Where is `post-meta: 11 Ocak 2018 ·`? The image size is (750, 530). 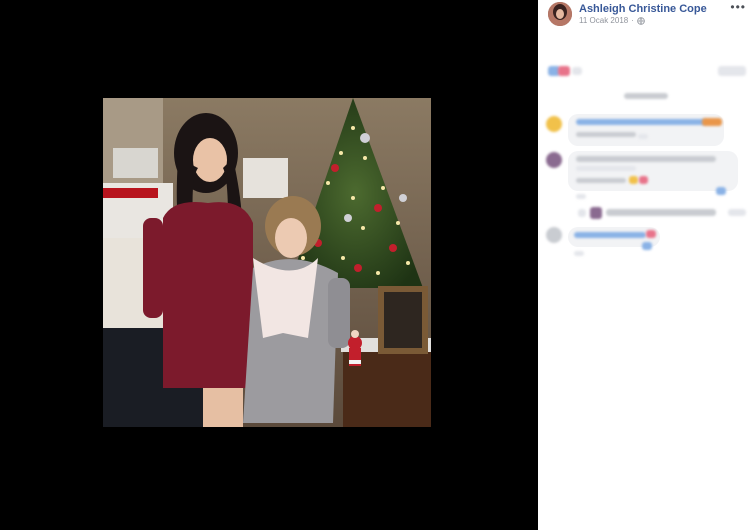
post-meta: 11 Ocak 2018 · is located at coordinates (612, 20).